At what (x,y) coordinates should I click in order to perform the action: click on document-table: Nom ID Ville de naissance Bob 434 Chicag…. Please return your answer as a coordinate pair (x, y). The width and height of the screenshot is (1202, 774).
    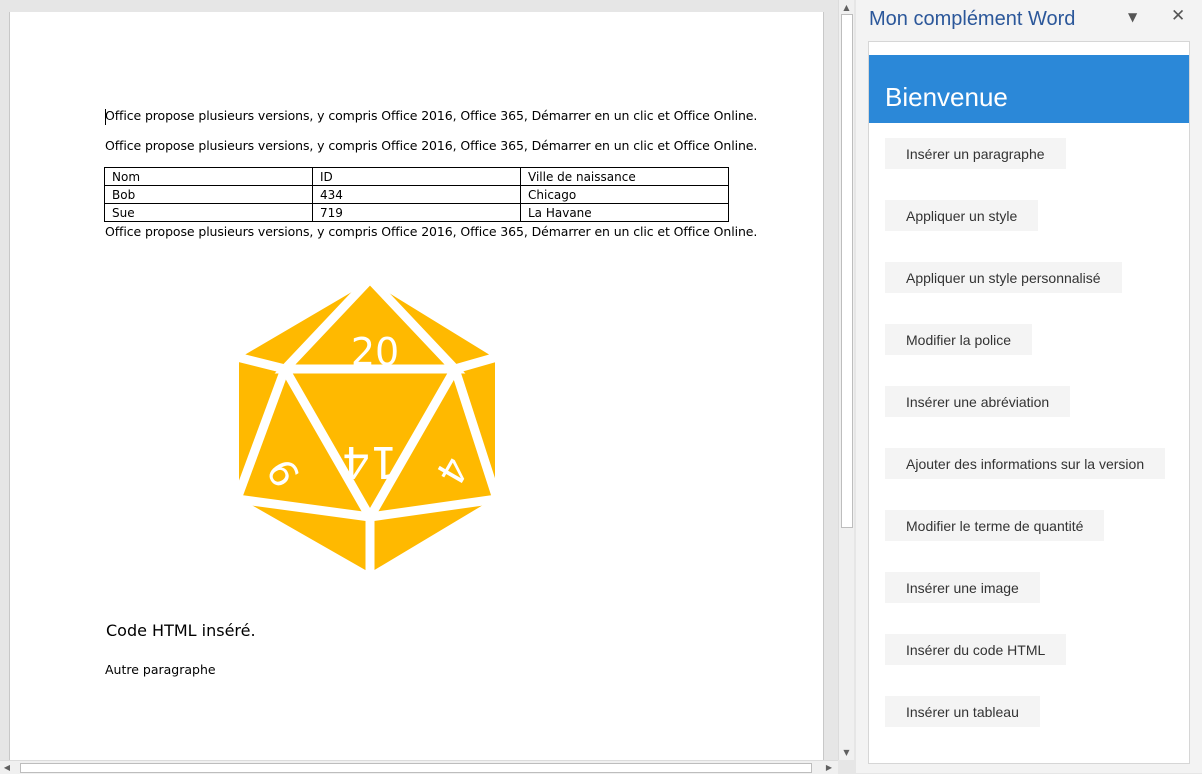
    Looking at the image, I should click on (416, 194).